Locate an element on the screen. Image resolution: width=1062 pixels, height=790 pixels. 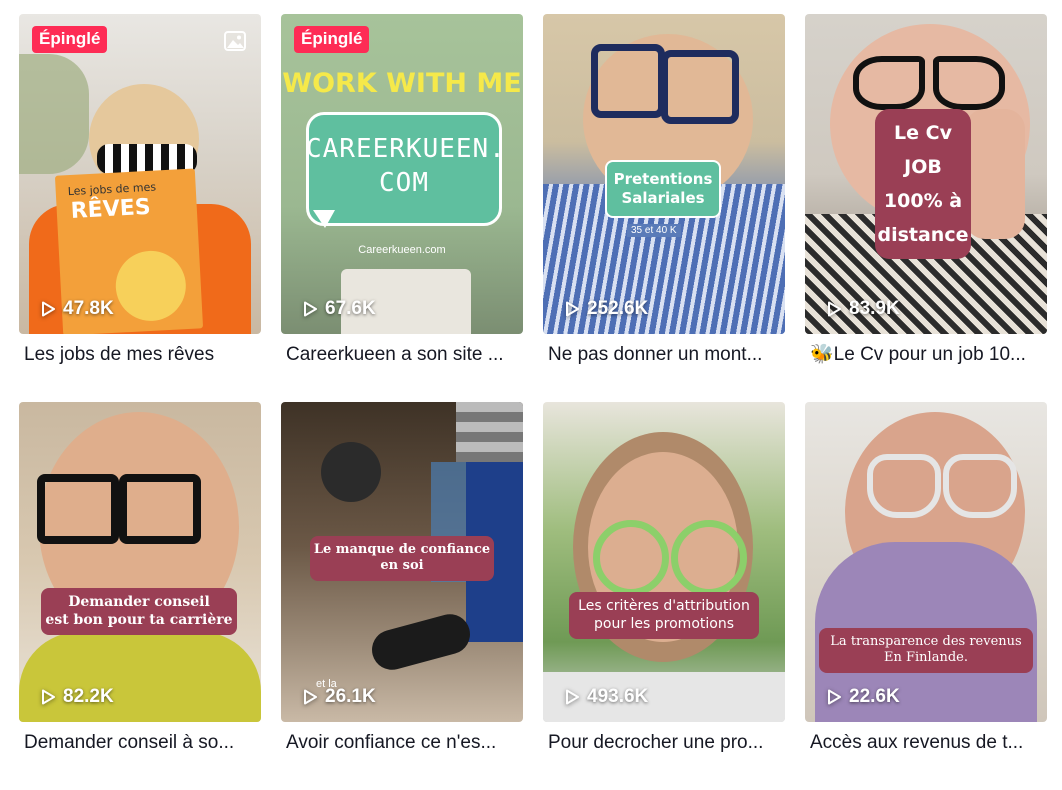
view-count-value: 252.6K is located at coordinates (618, 308).